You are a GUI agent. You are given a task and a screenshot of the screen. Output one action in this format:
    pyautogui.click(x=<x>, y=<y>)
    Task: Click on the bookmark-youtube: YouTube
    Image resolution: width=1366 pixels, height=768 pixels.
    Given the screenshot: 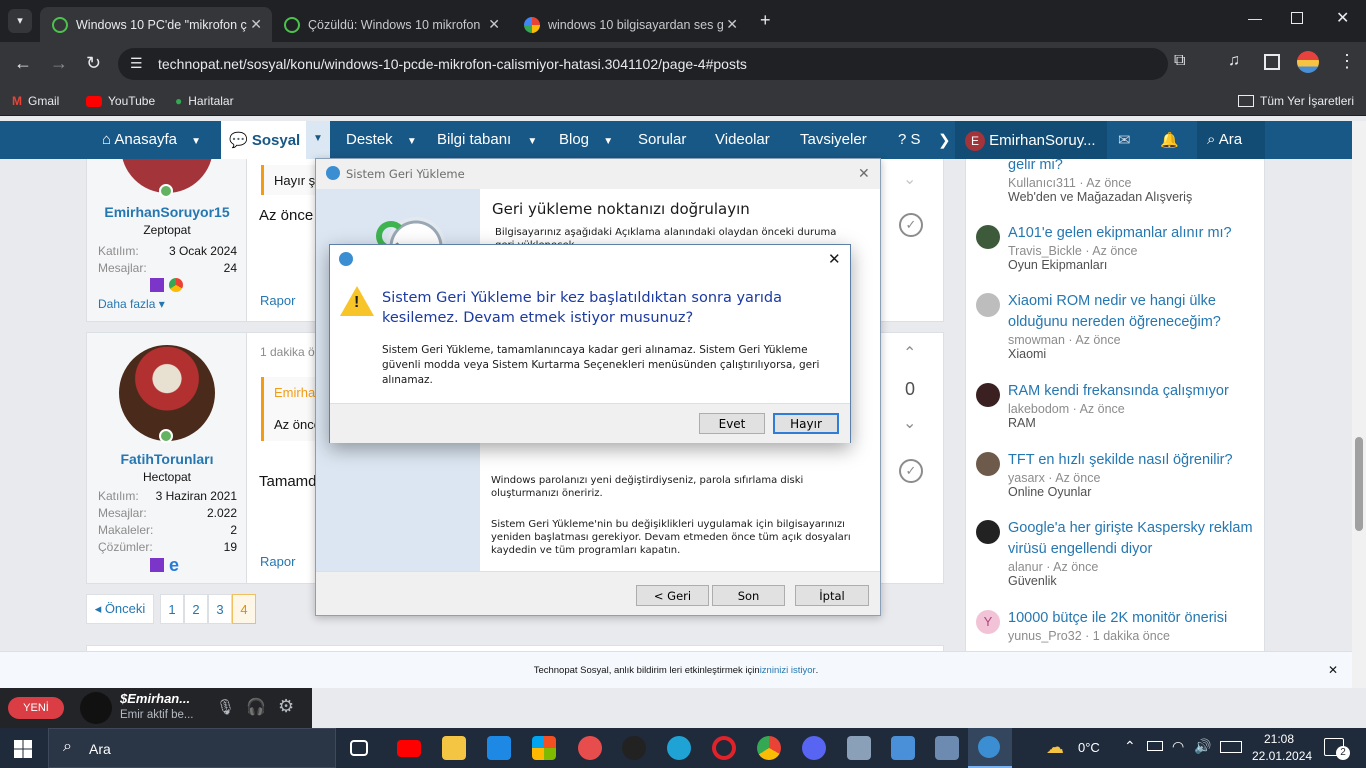 What is the action you would take?
    pyautogui.click(x=120, y=101)
    